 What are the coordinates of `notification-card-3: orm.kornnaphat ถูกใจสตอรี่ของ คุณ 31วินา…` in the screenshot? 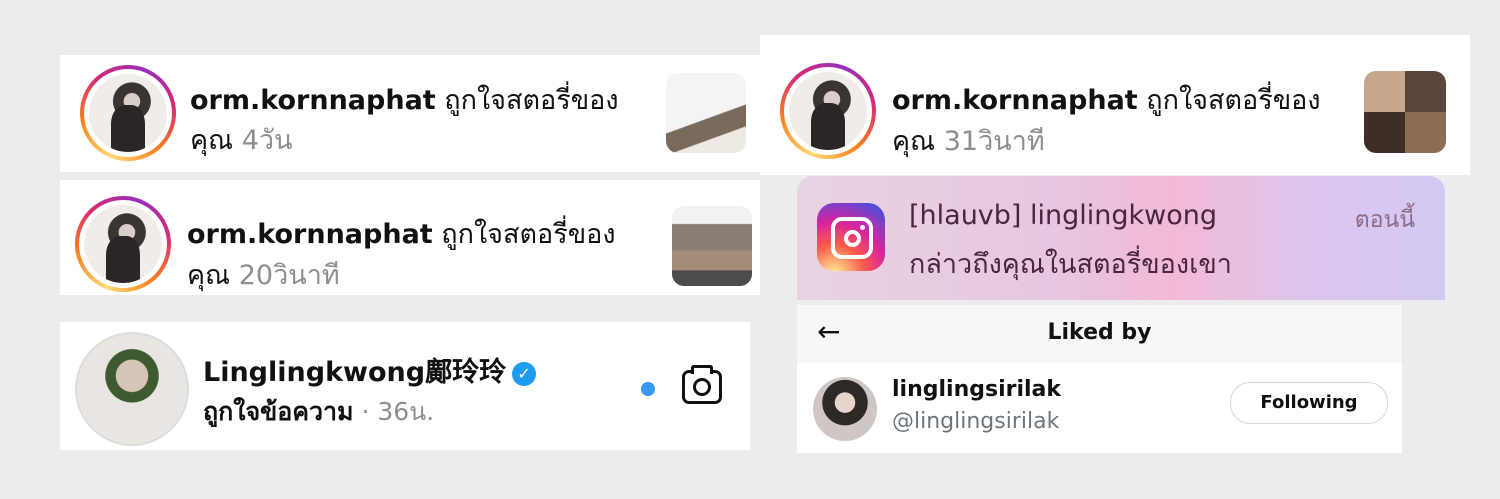 It's located at (1115, 105).